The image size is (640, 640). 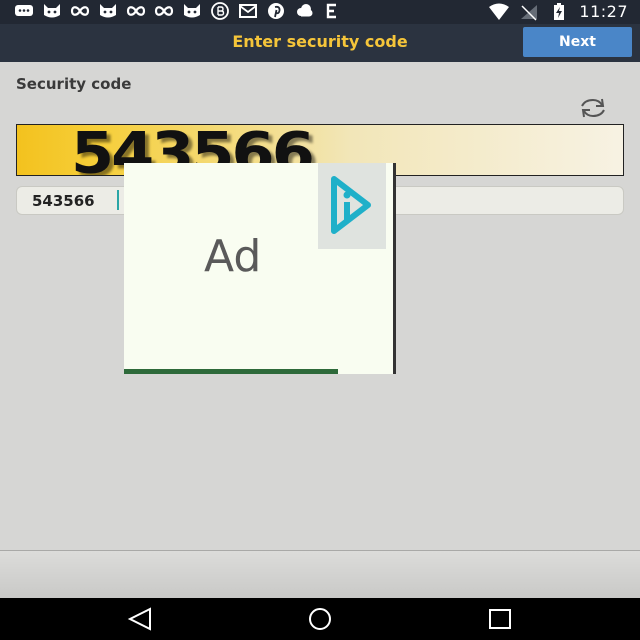 I want to click on b-bubble-icon, so click(x=220, y=11).